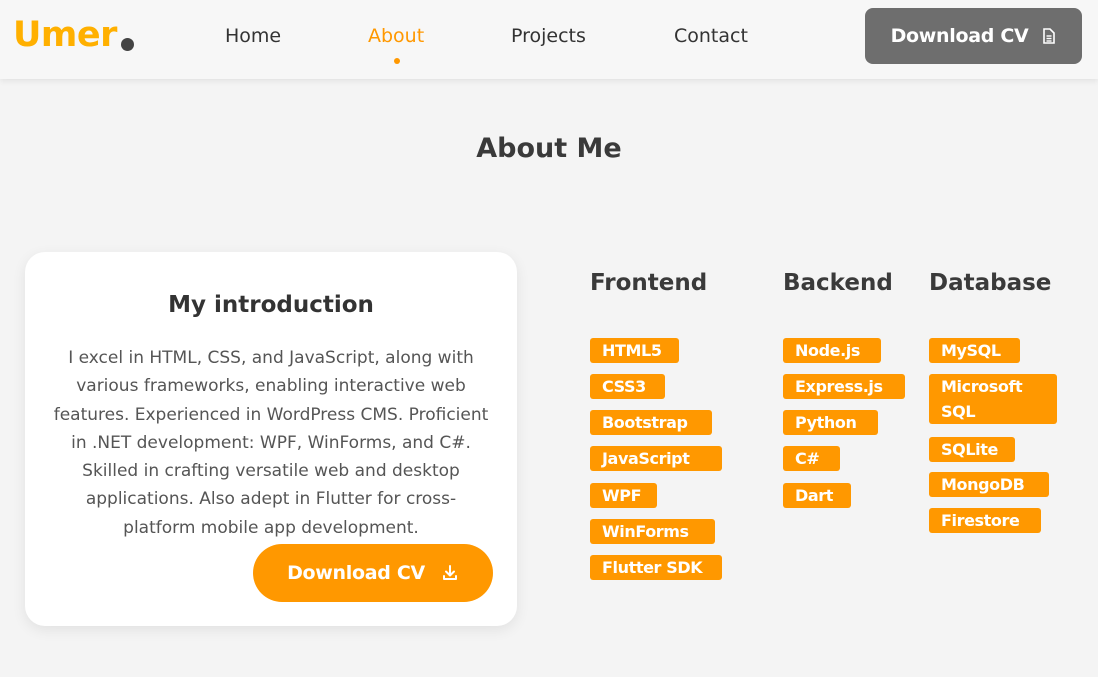  I want to click on skill-chip: Microsoft SQL, so click(993, 399).